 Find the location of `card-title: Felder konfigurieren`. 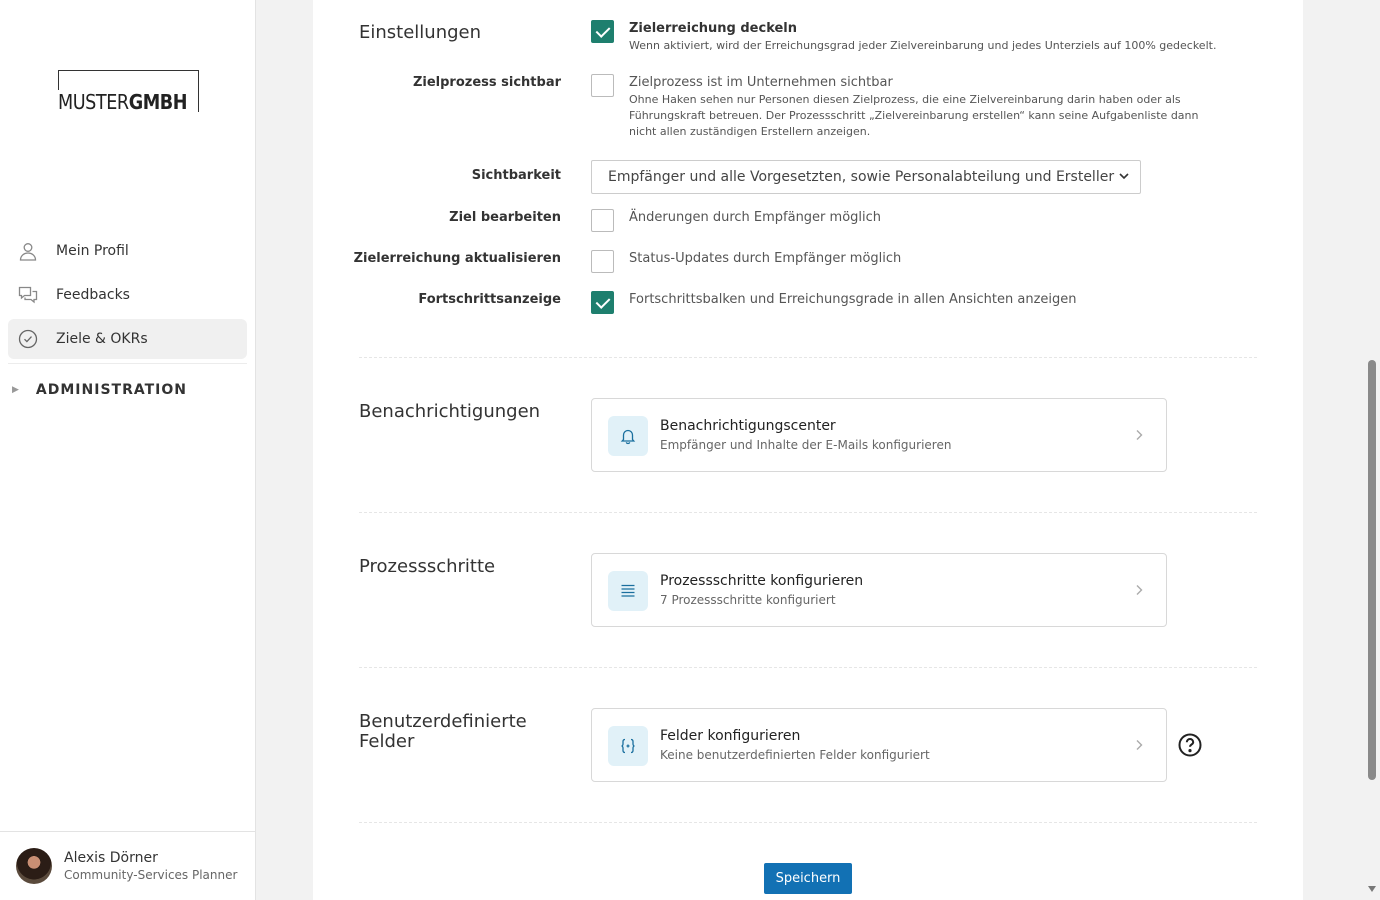

card-title: Felder konfigurieren is located at coordinates (730, 736).